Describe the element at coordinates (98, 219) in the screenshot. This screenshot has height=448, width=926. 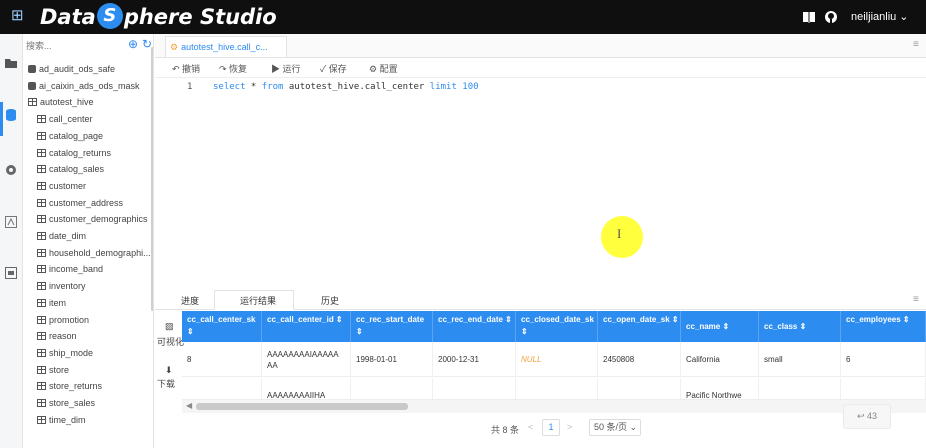
I see `tree-item-label: customer_demographics` at that location.